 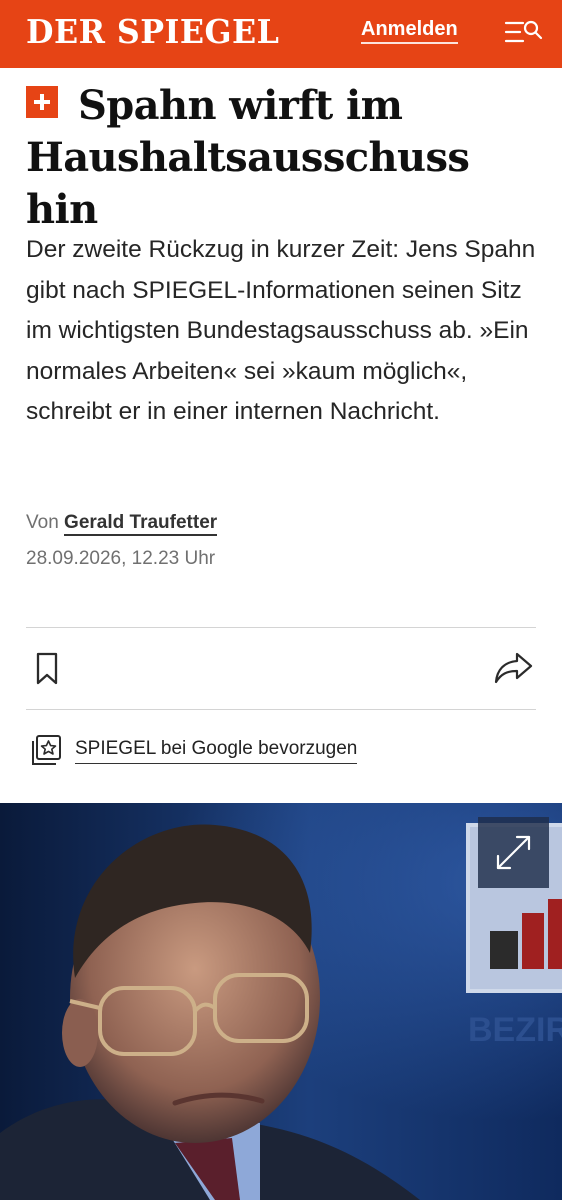 I want to click on expand-image-button, so click(x=513, y=852).